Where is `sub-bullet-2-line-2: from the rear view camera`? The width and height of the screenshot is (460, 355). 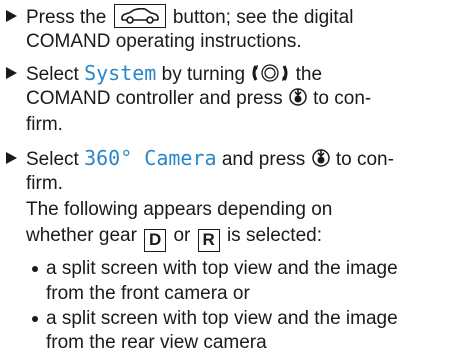
sub-bullet-2-line-2: from the rear view camera is located at coordinates (156, 342).